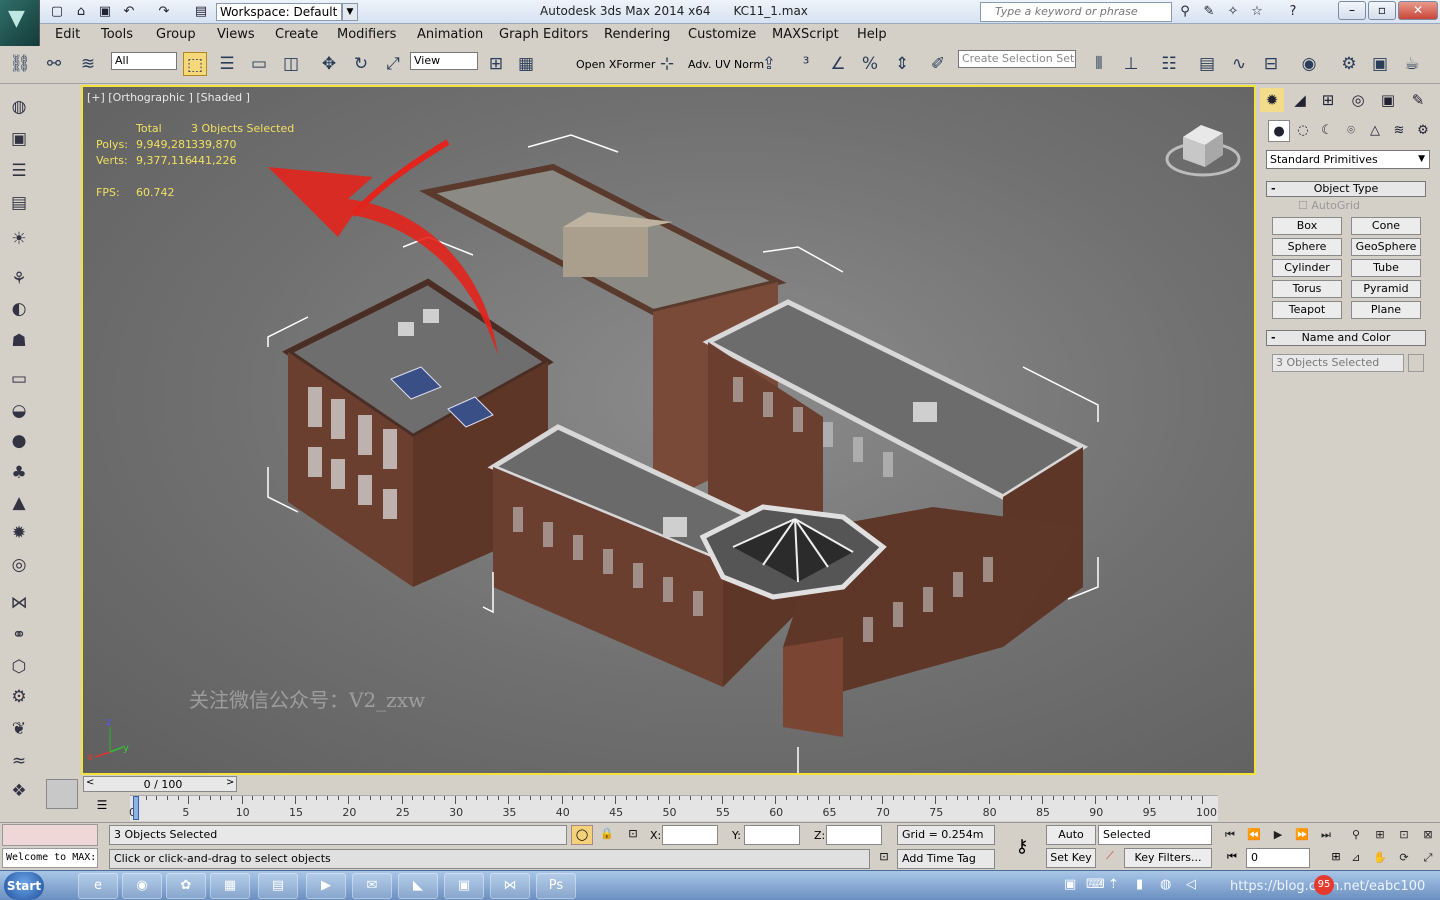 Image resolution: width=1440 pixels, height=900 pixels. Describe the element at coordinates (1293, 12) in the screenshot. I see `help-icon: ?` at that location.